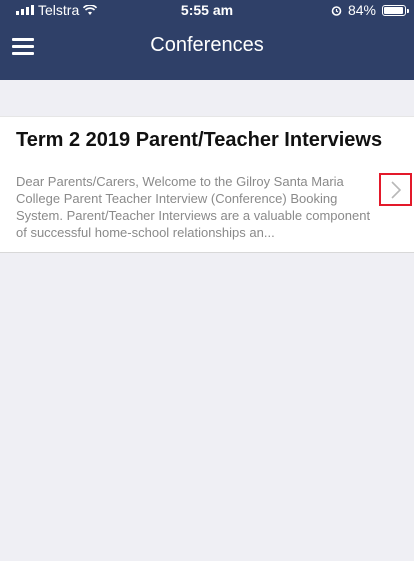 The height and width of the screenshot is (561, 414). I want to click on top-bar: Telstra 5:55 am 84% Conferences, so click(207, 40).